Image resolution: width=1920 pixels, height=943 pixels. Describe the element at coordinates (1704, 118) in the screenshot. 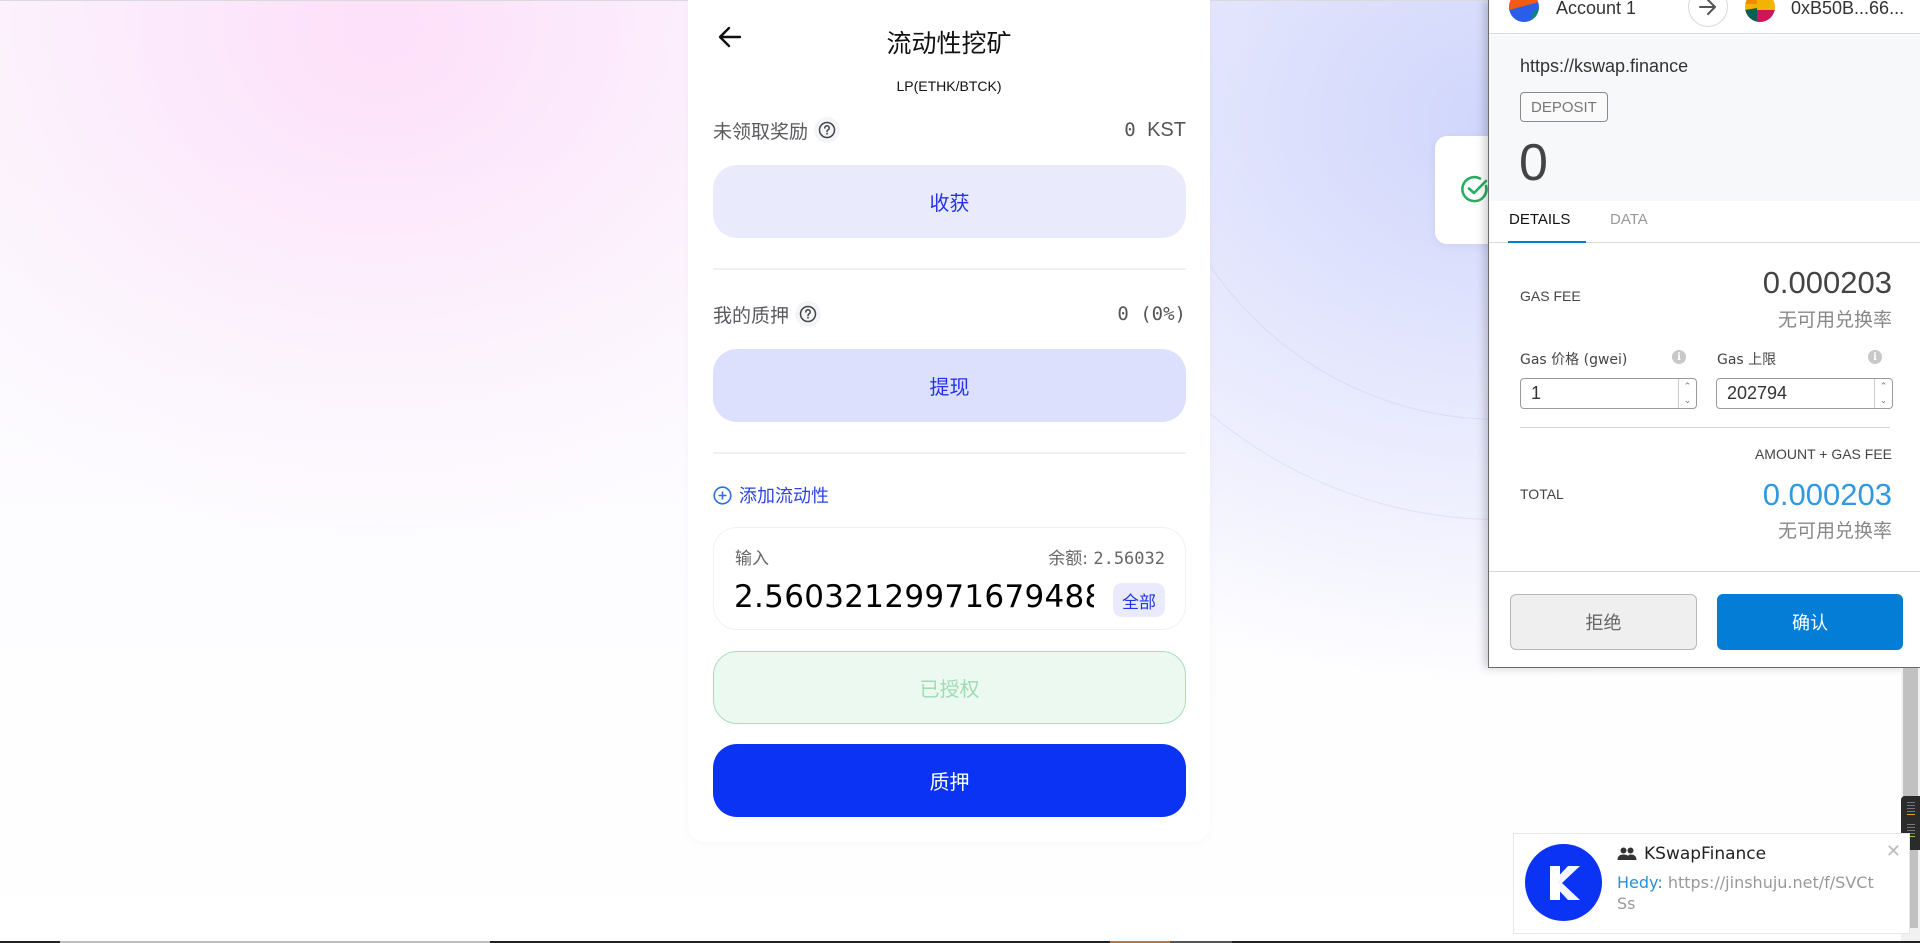

I see `transaction-summary: https://kswap.finance DEPOSIT 0` at that location.